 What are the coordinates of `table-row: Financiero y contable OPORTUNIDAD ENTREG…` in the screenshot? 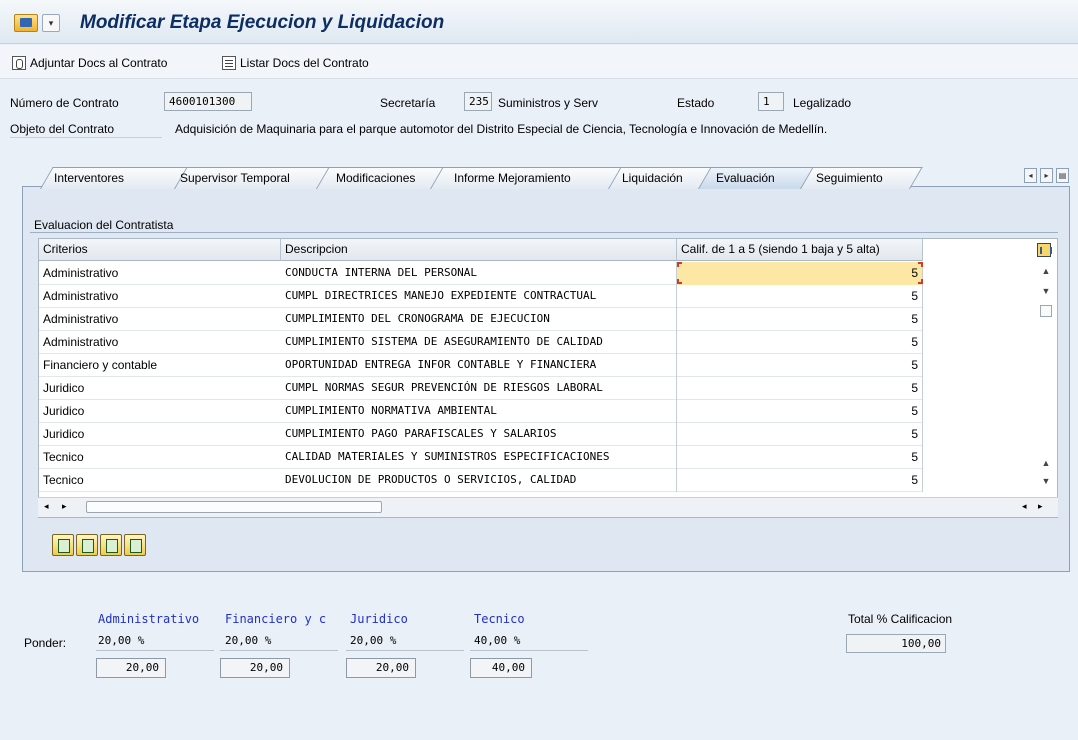 It's located at (481, 365).